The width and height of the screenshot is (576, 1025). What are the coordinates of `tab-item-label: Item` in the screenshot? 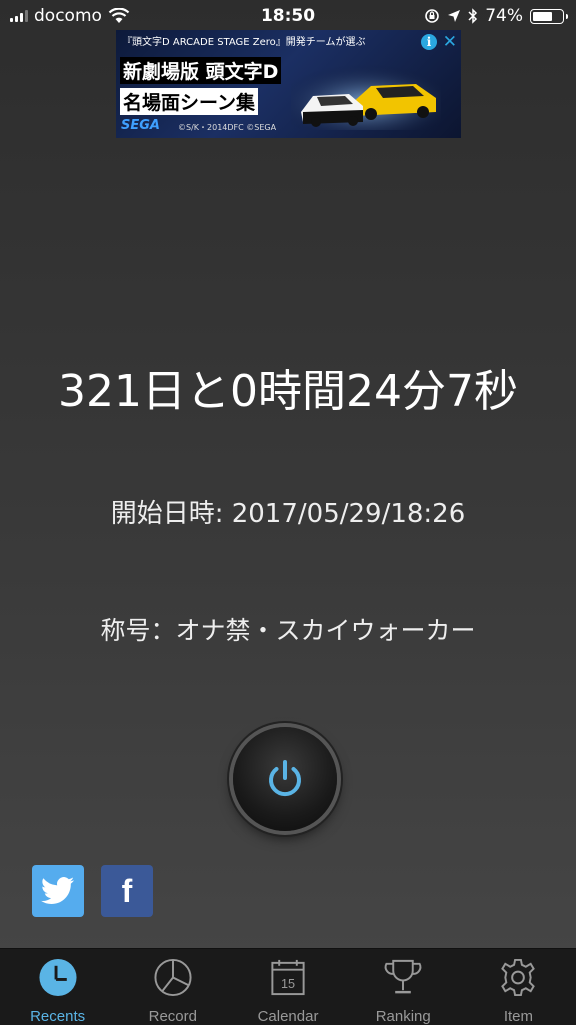 It's located at (518, 1016).